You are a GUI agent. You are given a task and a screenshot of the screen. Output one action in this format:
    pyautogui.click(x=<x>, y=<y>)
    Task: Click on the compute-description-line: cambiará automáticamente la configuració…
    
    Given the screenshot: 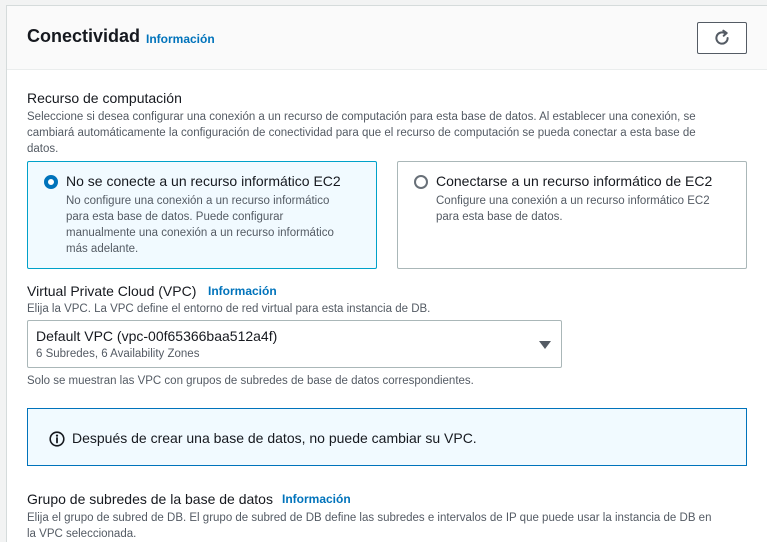 What is the action you would take?
    pyautogui.click(x=361, y=133)
    